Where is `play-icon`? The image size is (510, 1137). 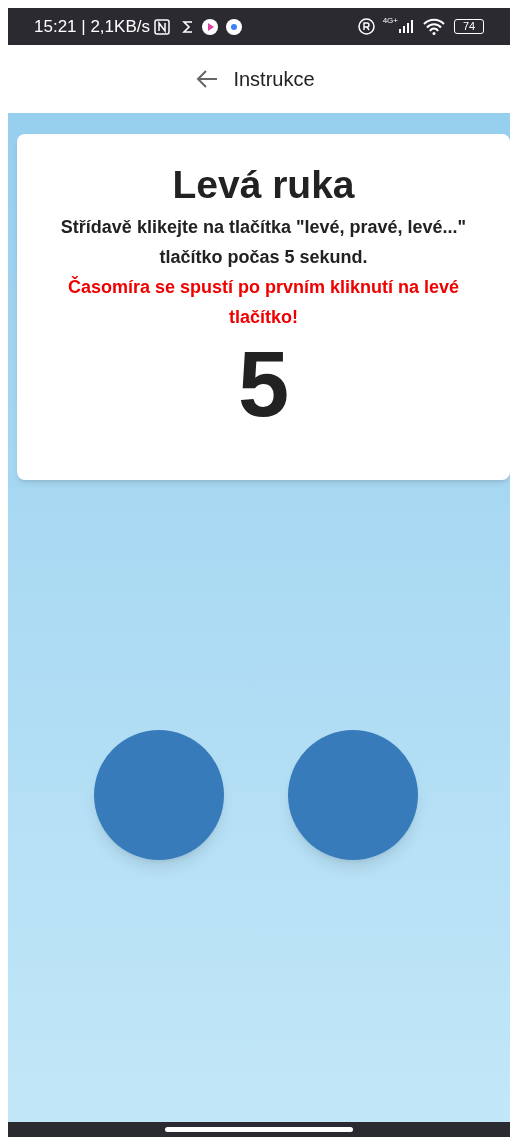 play-icon is located at coordinates (209, 26).